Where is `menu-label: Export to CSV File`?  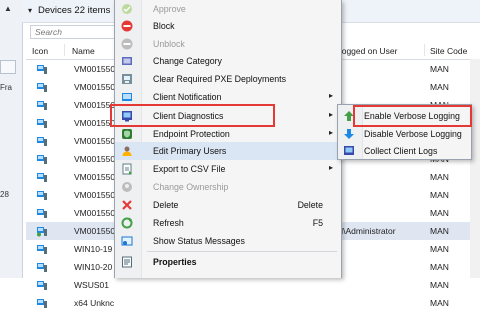 menu-label: Export to CSV File is located at coordinates (189, 169).